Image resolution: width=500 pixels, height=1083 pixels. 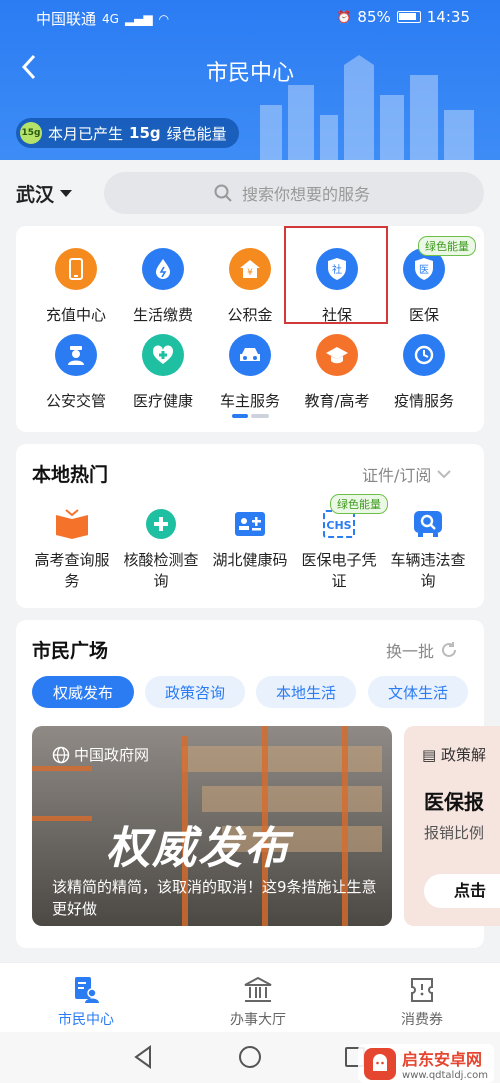 What do you see at coordinates (444, 474) in the screenshot?
I see `chevron-down-icon` at bounding box center [444, 474].